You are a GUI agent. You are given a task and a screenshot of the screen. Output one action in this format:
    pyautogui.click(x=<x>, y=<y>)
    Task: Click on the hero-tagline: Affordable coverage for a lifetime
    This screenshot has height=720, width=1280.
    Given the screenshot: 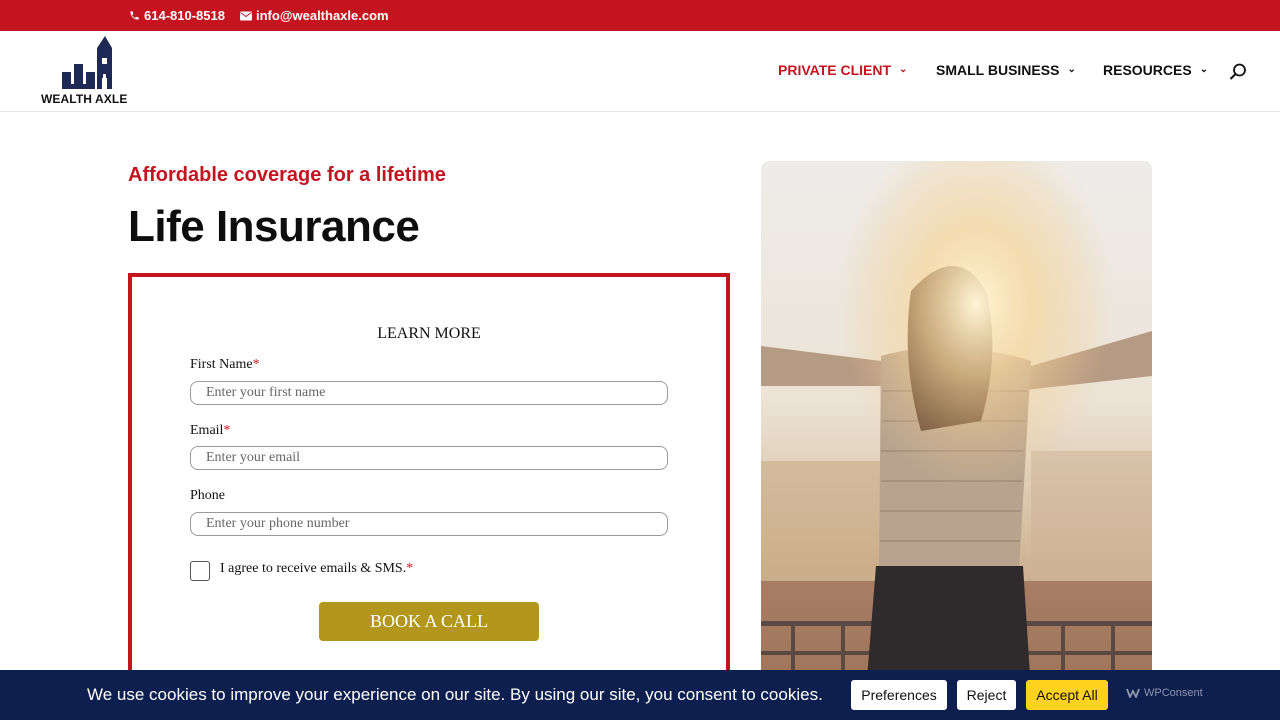 What is the action you would take?
    pyautogui.click(x=287, y=175)
    